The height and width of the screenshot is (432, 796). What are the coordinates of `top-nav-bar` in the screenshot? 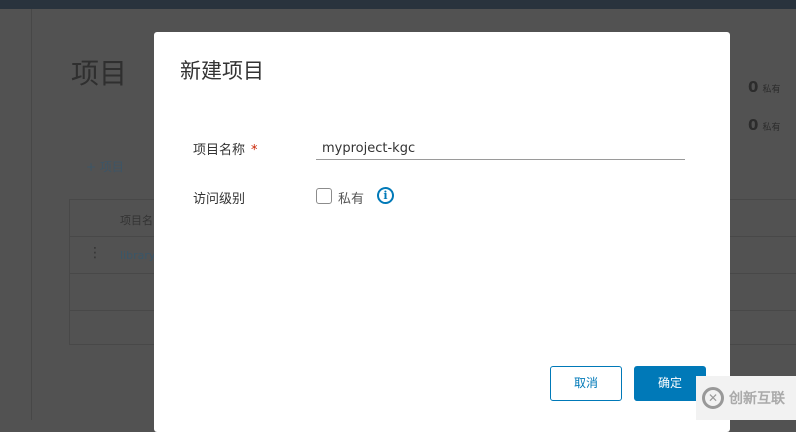 It's located at (398, 4).